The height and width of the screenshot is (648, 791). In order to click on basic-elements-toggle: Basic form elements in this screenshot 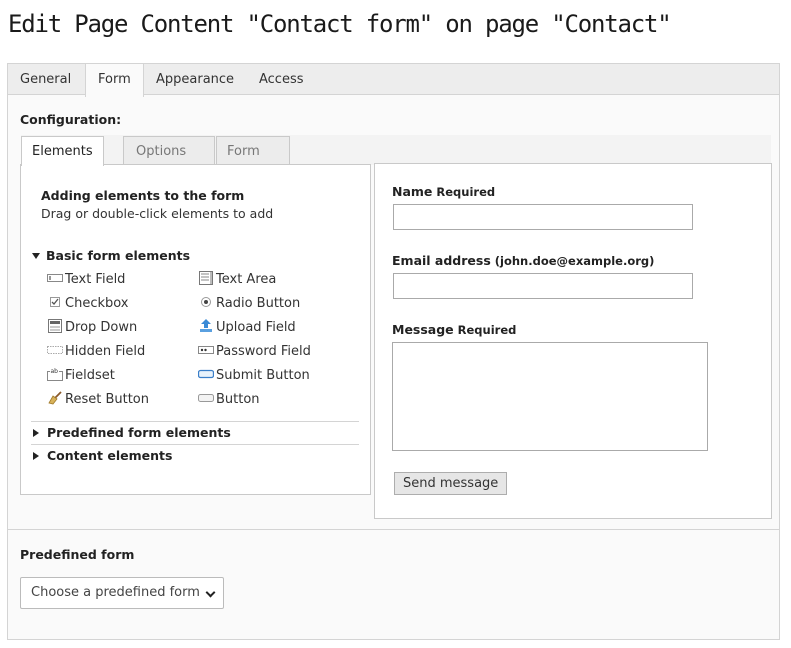, I will do `click(111, 255)`.